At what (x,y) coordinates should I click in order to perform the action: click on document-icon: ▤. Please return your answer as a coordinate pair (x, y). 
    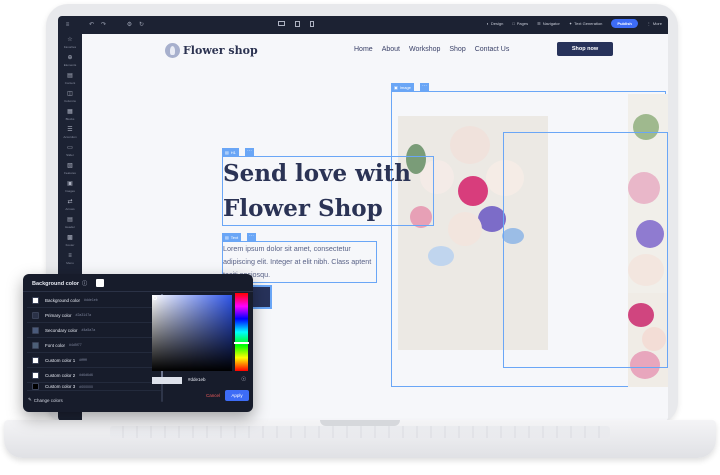
    Looking at the image, I should click on (70, 76).